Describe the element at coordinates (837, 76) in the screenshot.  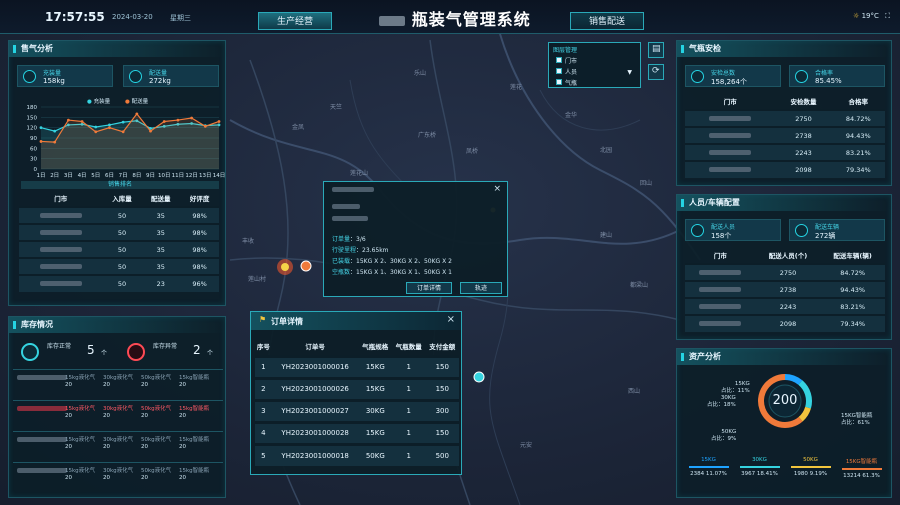
I see `stat-pass-rate: 合格率 85.45%` at that location.